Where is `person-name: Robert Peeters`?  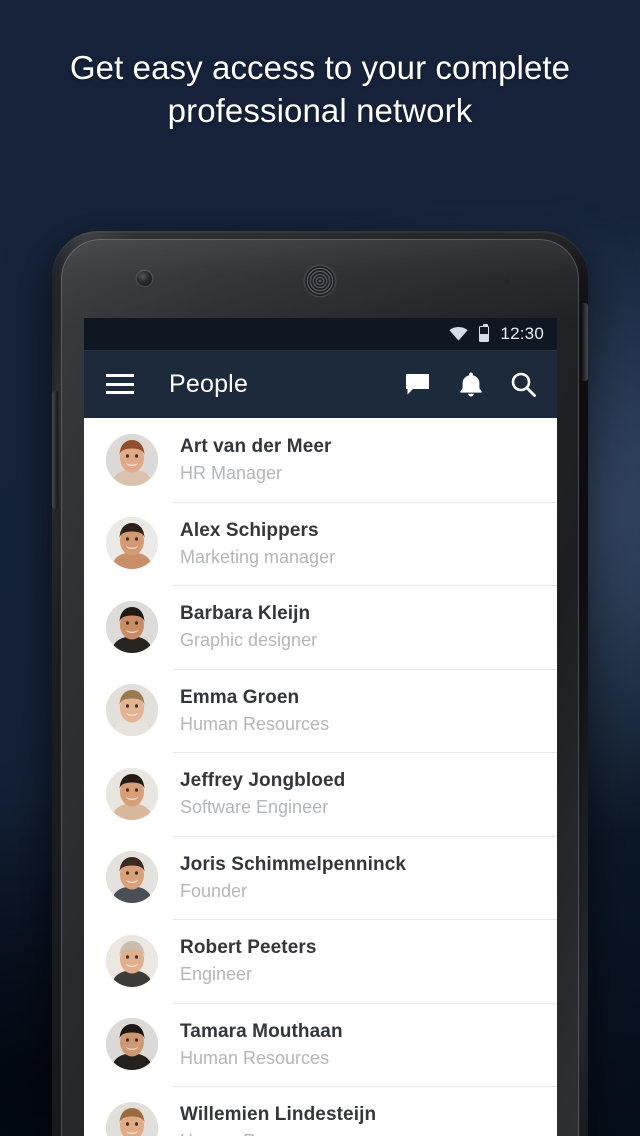
person-name: Robert Peeters is located at coordinates (248, 948).